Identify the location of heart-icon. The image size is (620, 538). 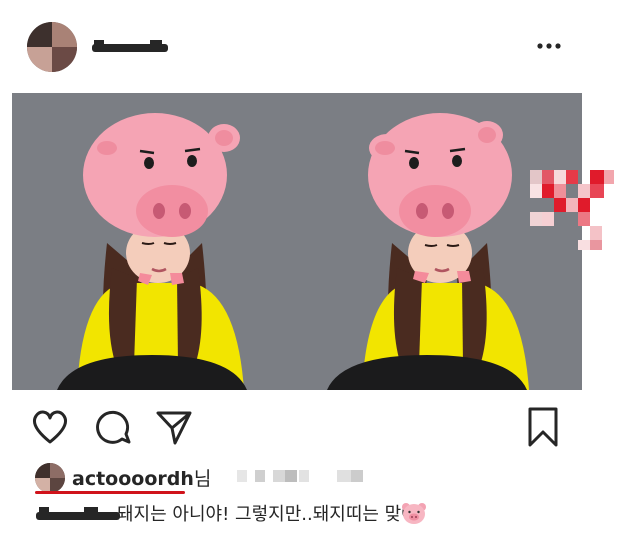
(50, 427).